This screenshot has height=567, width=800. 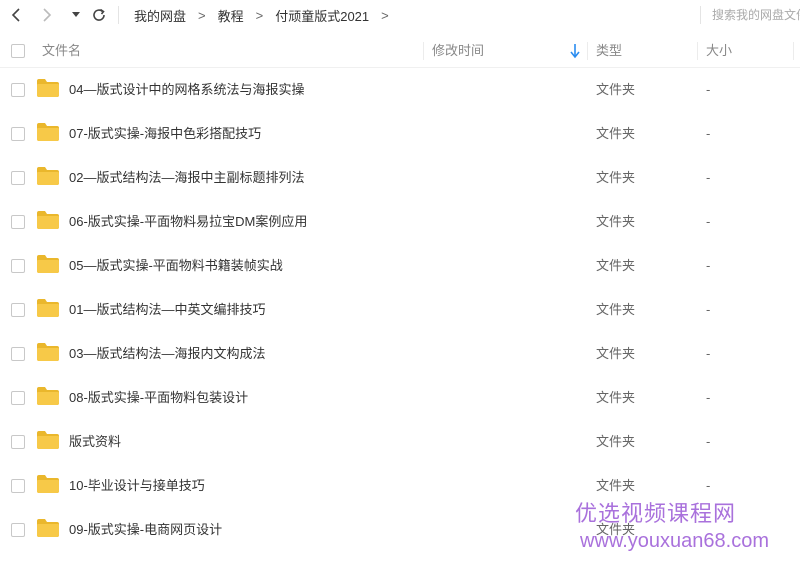 I want to click on refresh-button, so click(x=99, y=15).